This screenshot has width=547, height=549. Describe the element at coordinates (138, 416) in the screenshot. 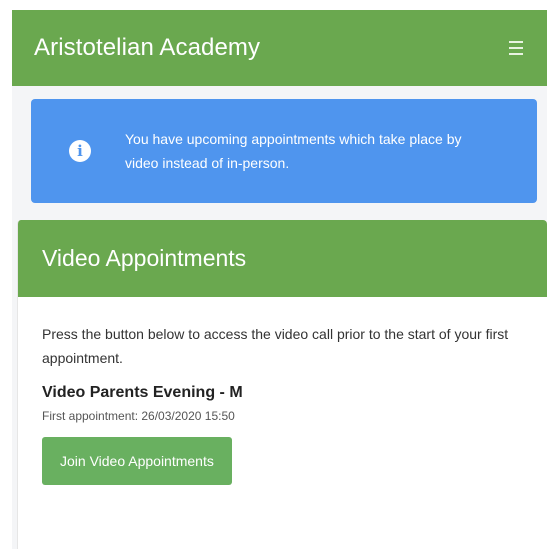

I see `first-appointment-time: First appointment: 26/03/2020 15:50` at that location.